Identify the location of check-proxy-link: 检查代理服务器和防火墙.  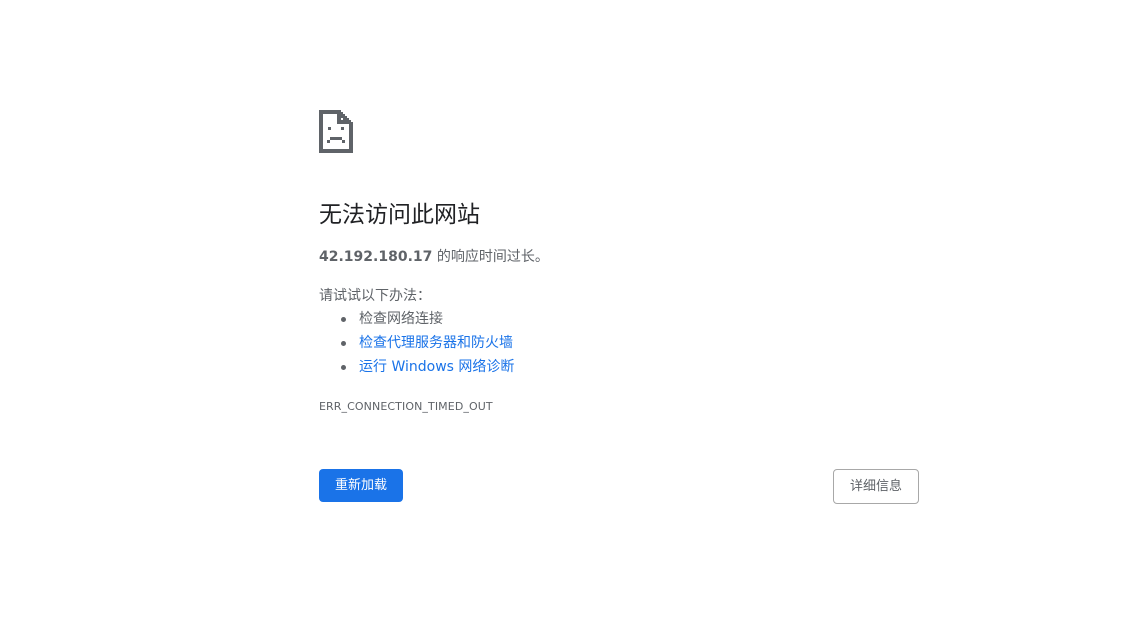
(436, 343).